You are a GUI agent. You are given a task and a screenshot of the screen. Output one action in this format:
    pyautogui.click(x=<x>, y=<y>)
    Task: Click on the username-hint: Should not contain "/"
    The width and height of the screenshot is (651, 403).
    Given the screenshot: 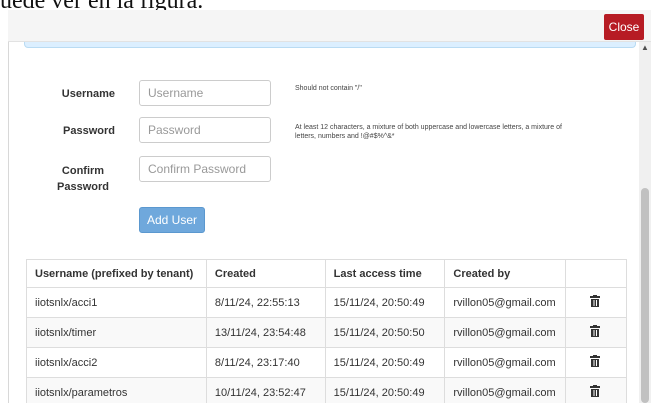 What is the action you would take?
    pyautogui.click(x=328, y=88)
    